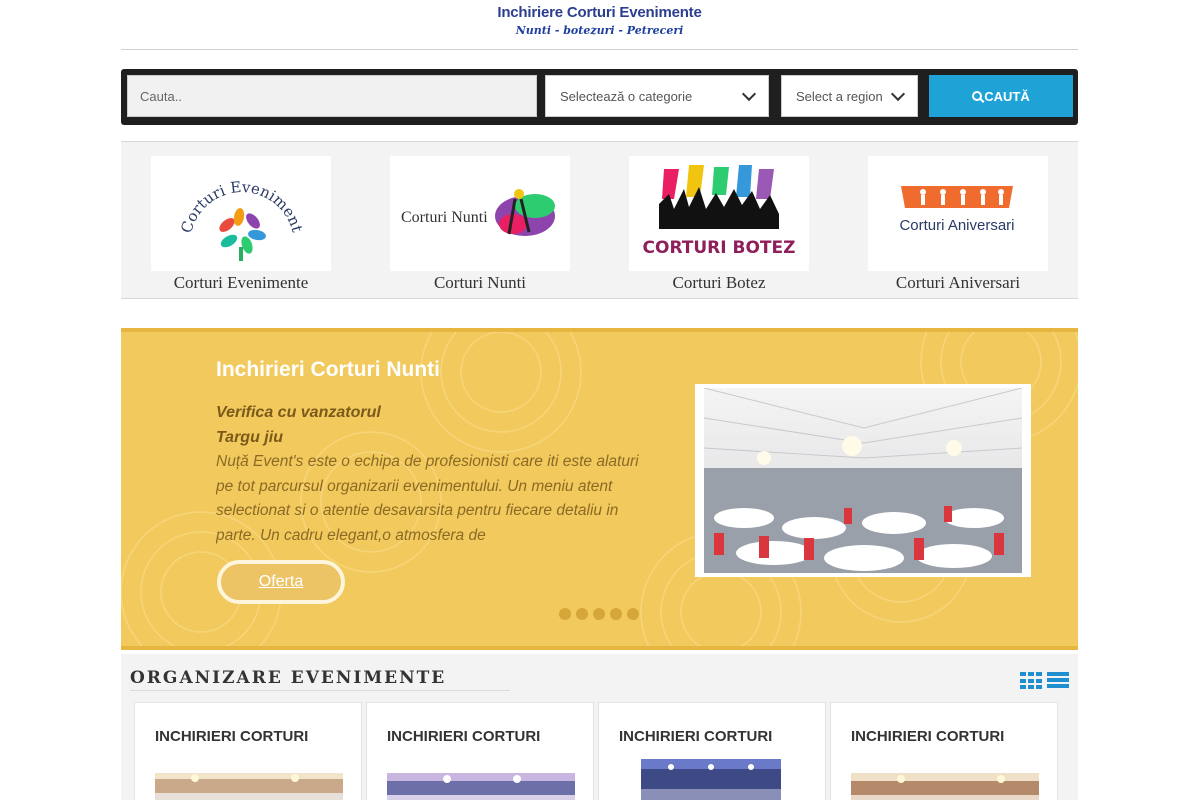 This screenshot has height=800, width=1200. What do you see at coordinates (480, 283) in the screenshot?
I see `category-label: Corturi Nunti` at bounding box center [480, 283].